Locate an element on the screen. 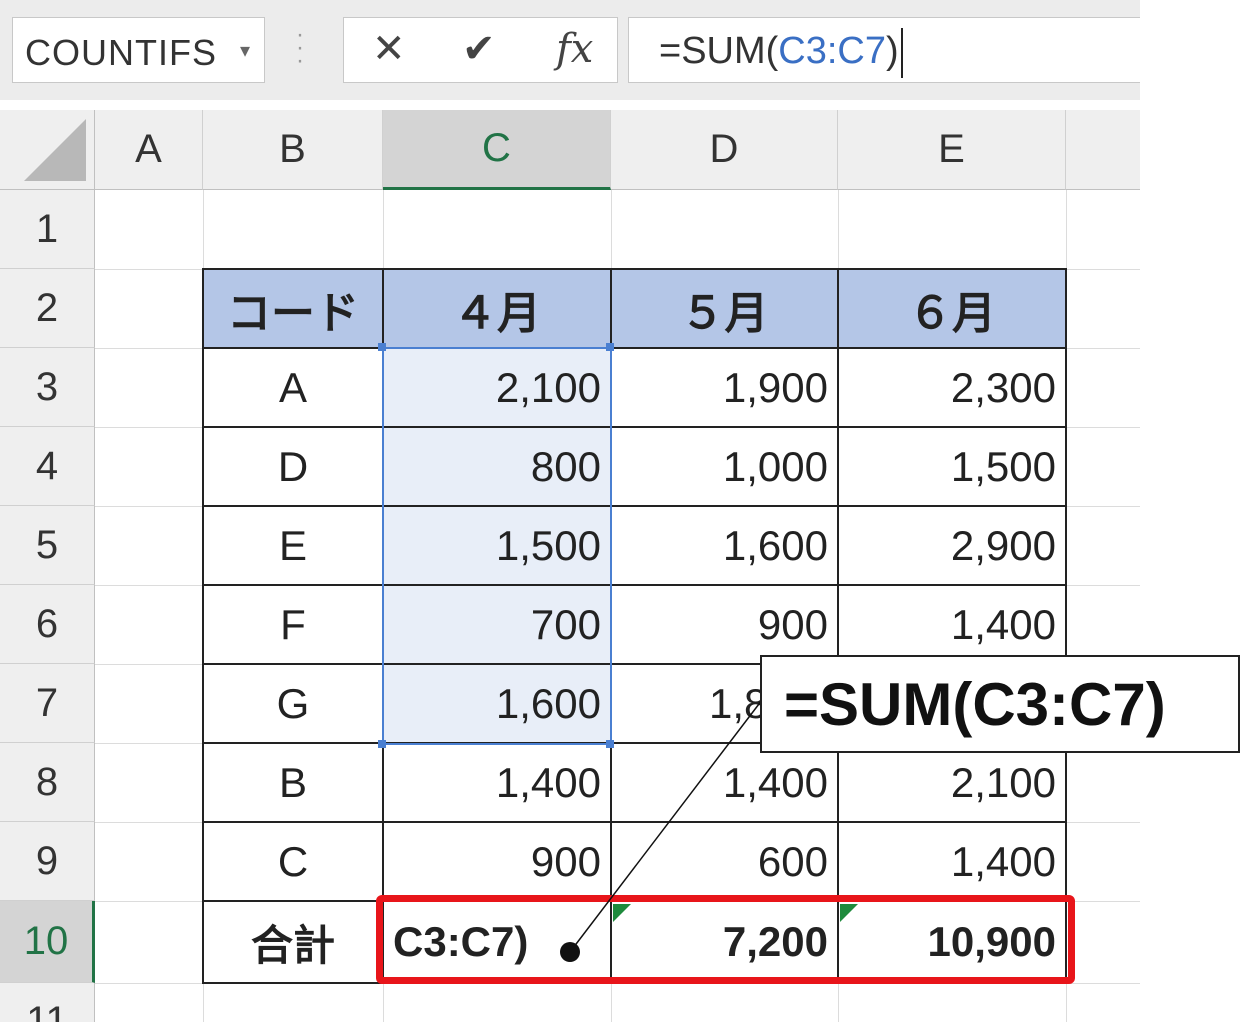  cell-b9: C is located at coordinates (293, 861).